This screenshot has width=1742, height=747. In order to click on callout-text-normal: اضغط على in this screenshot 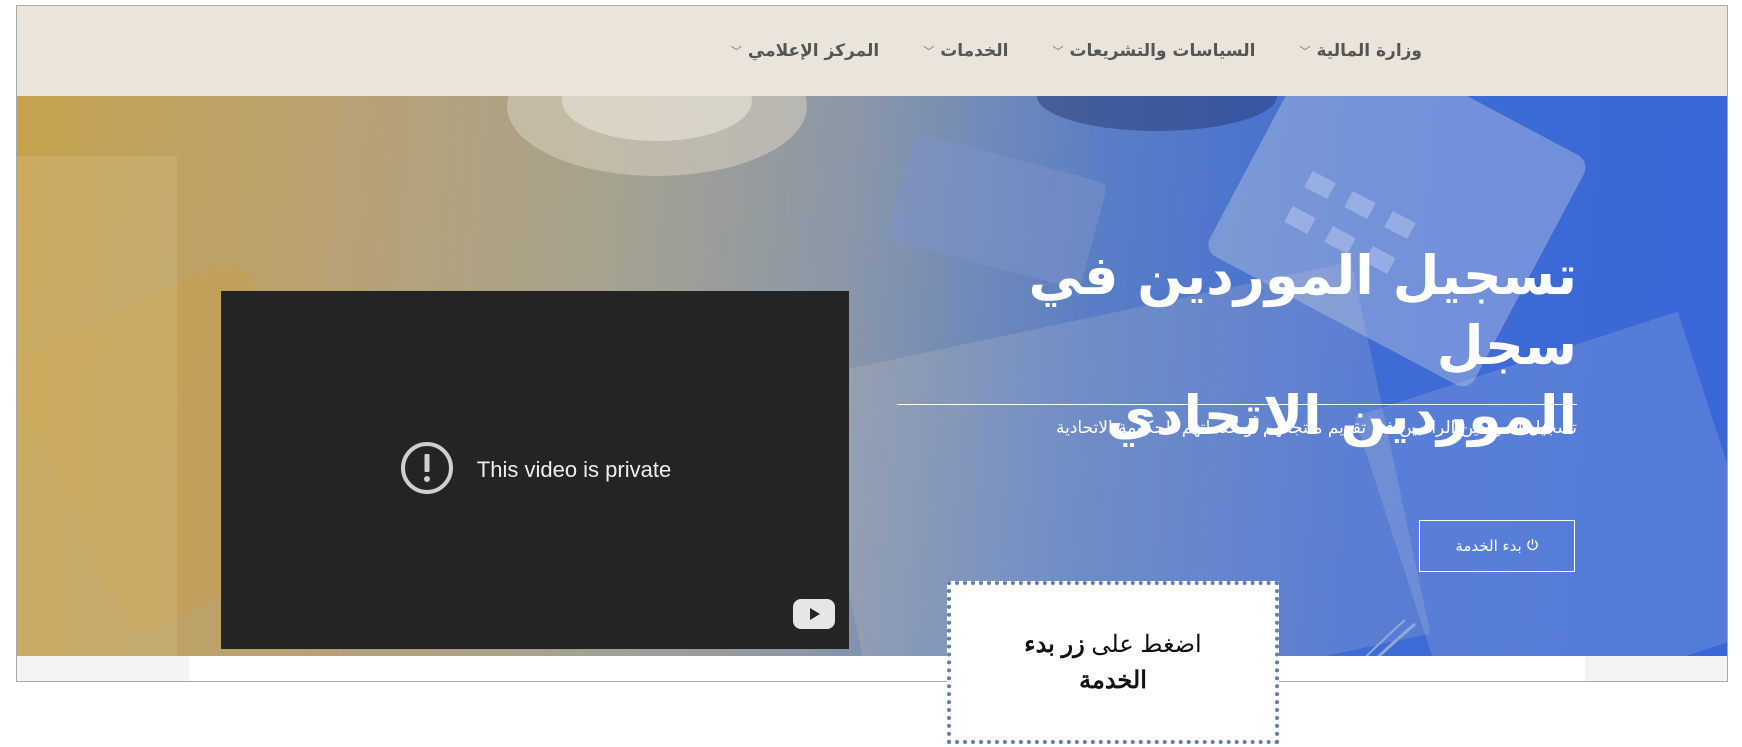, I will do `click(1143, 644)`.